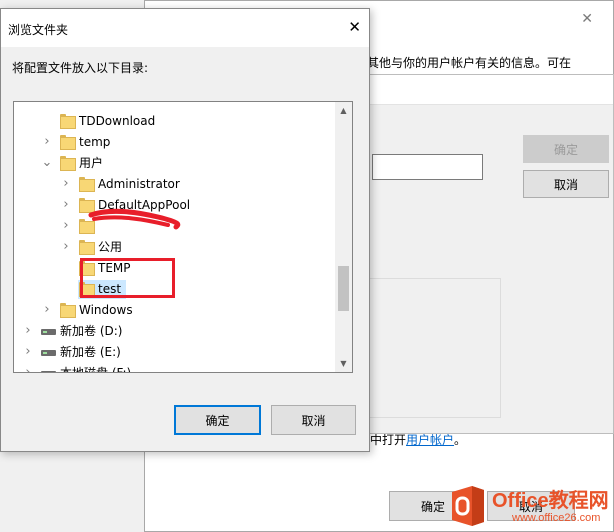  What do you see at coordinates (91, 163) in the screenshot?
I see `tree-item-label: 用户` at bounding box center [91, 163].